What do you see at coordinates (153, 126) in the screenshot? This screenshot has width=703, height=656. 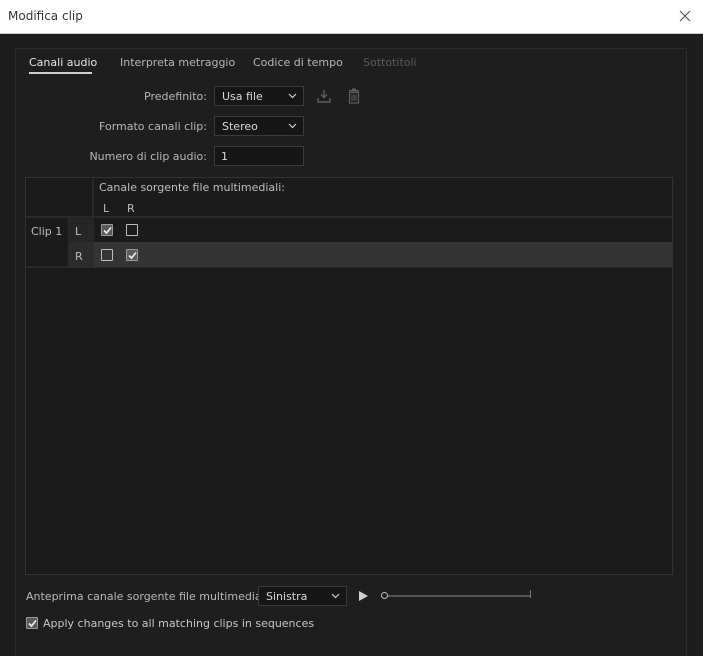 I see `format-label: Formato canali clip:` at bounding box center [153, 126].